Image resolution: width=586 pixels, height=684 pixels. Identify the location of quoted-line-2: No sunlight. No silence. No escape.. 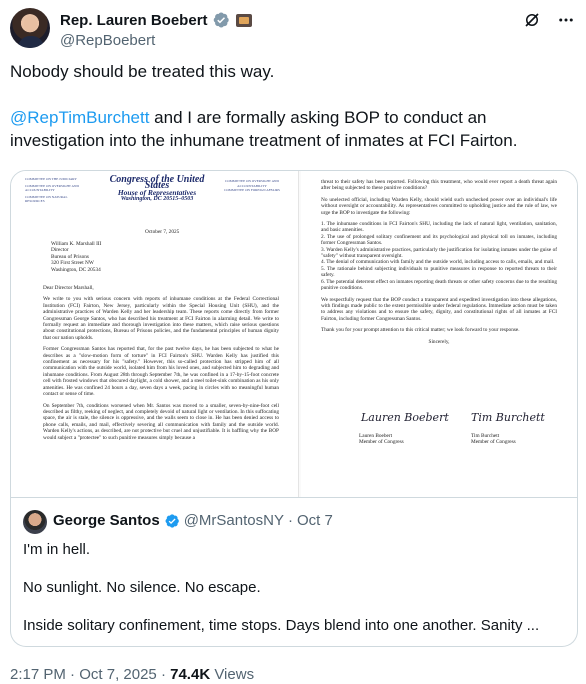
(142, 587).